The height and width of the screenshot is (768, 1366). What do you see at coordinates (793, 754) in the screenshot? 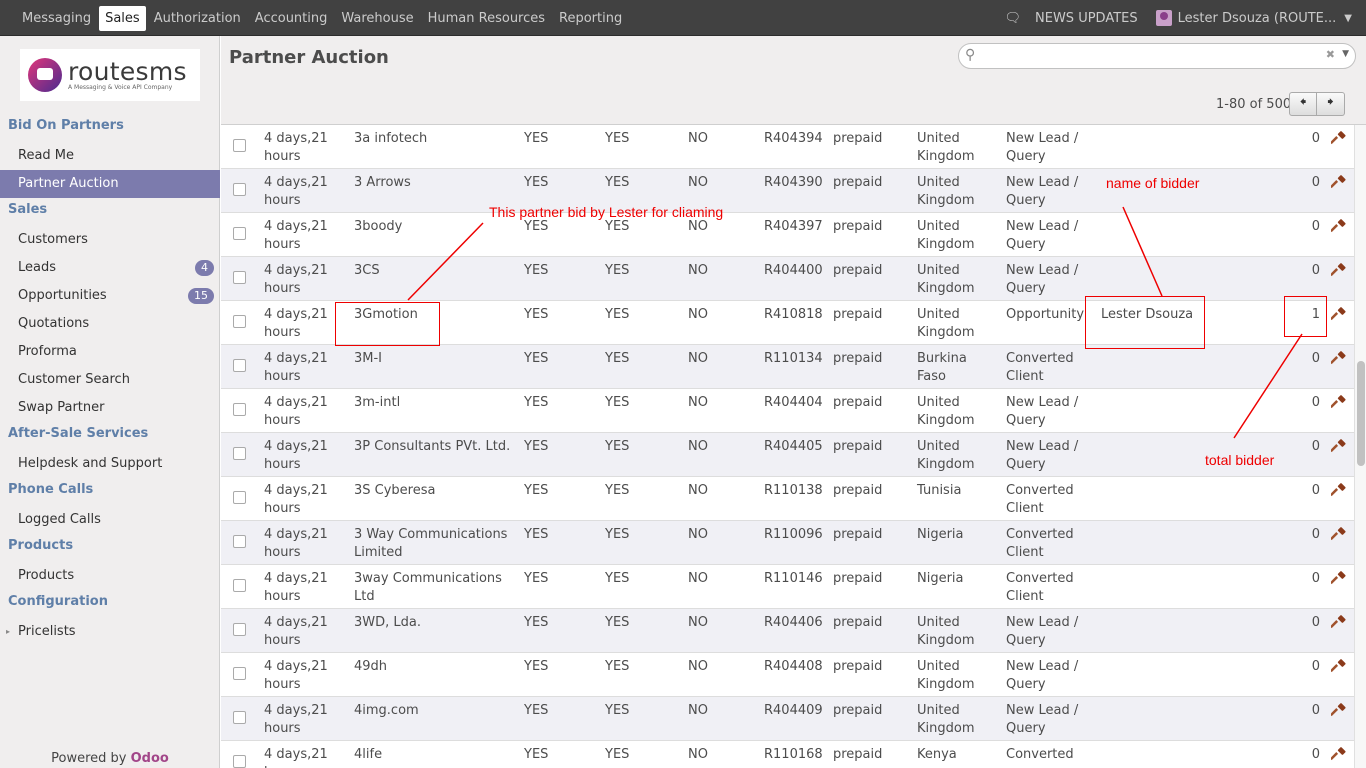
I see `cell-ref: R110168` at bounding box center [793, 754].